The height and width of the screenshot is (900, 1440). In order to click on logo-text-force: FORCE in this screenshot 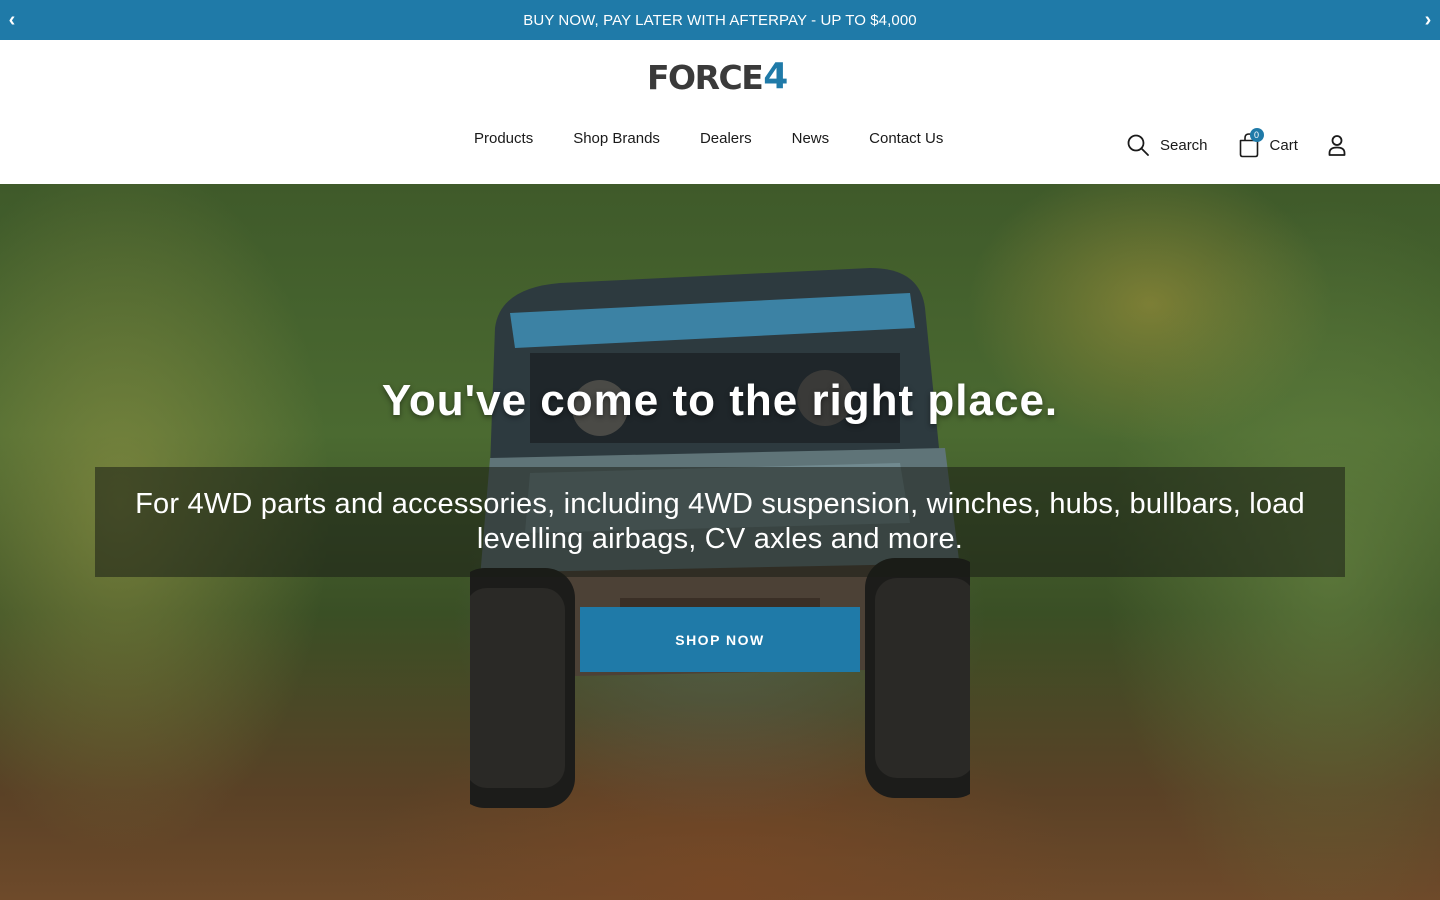, I will do `click(705, 77)`.